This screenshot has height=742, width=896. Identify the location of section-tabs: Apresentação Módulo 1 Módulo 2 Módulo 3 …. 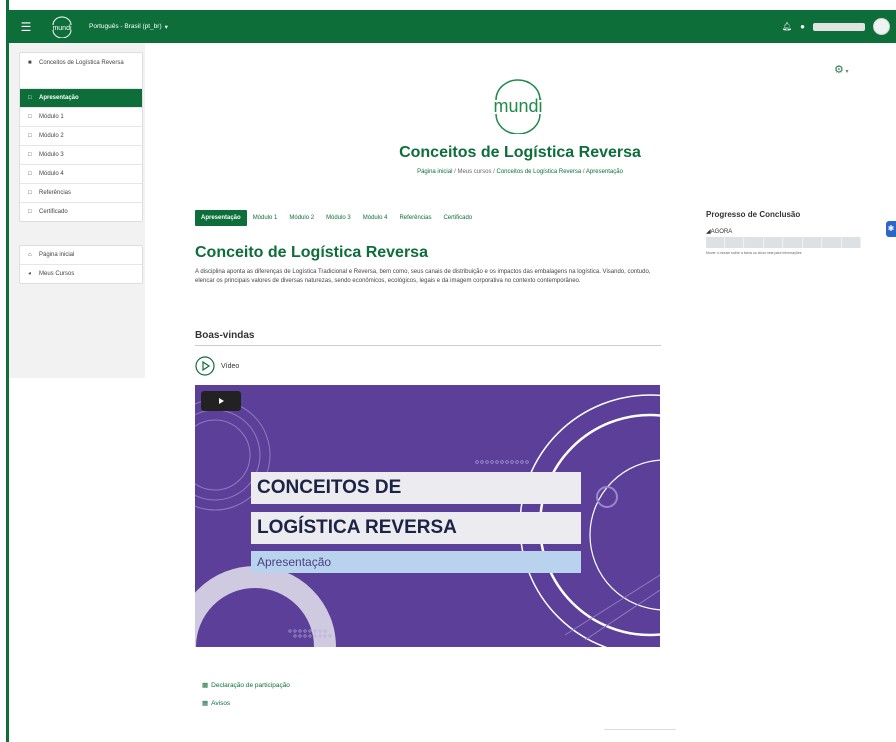
(336, 218).